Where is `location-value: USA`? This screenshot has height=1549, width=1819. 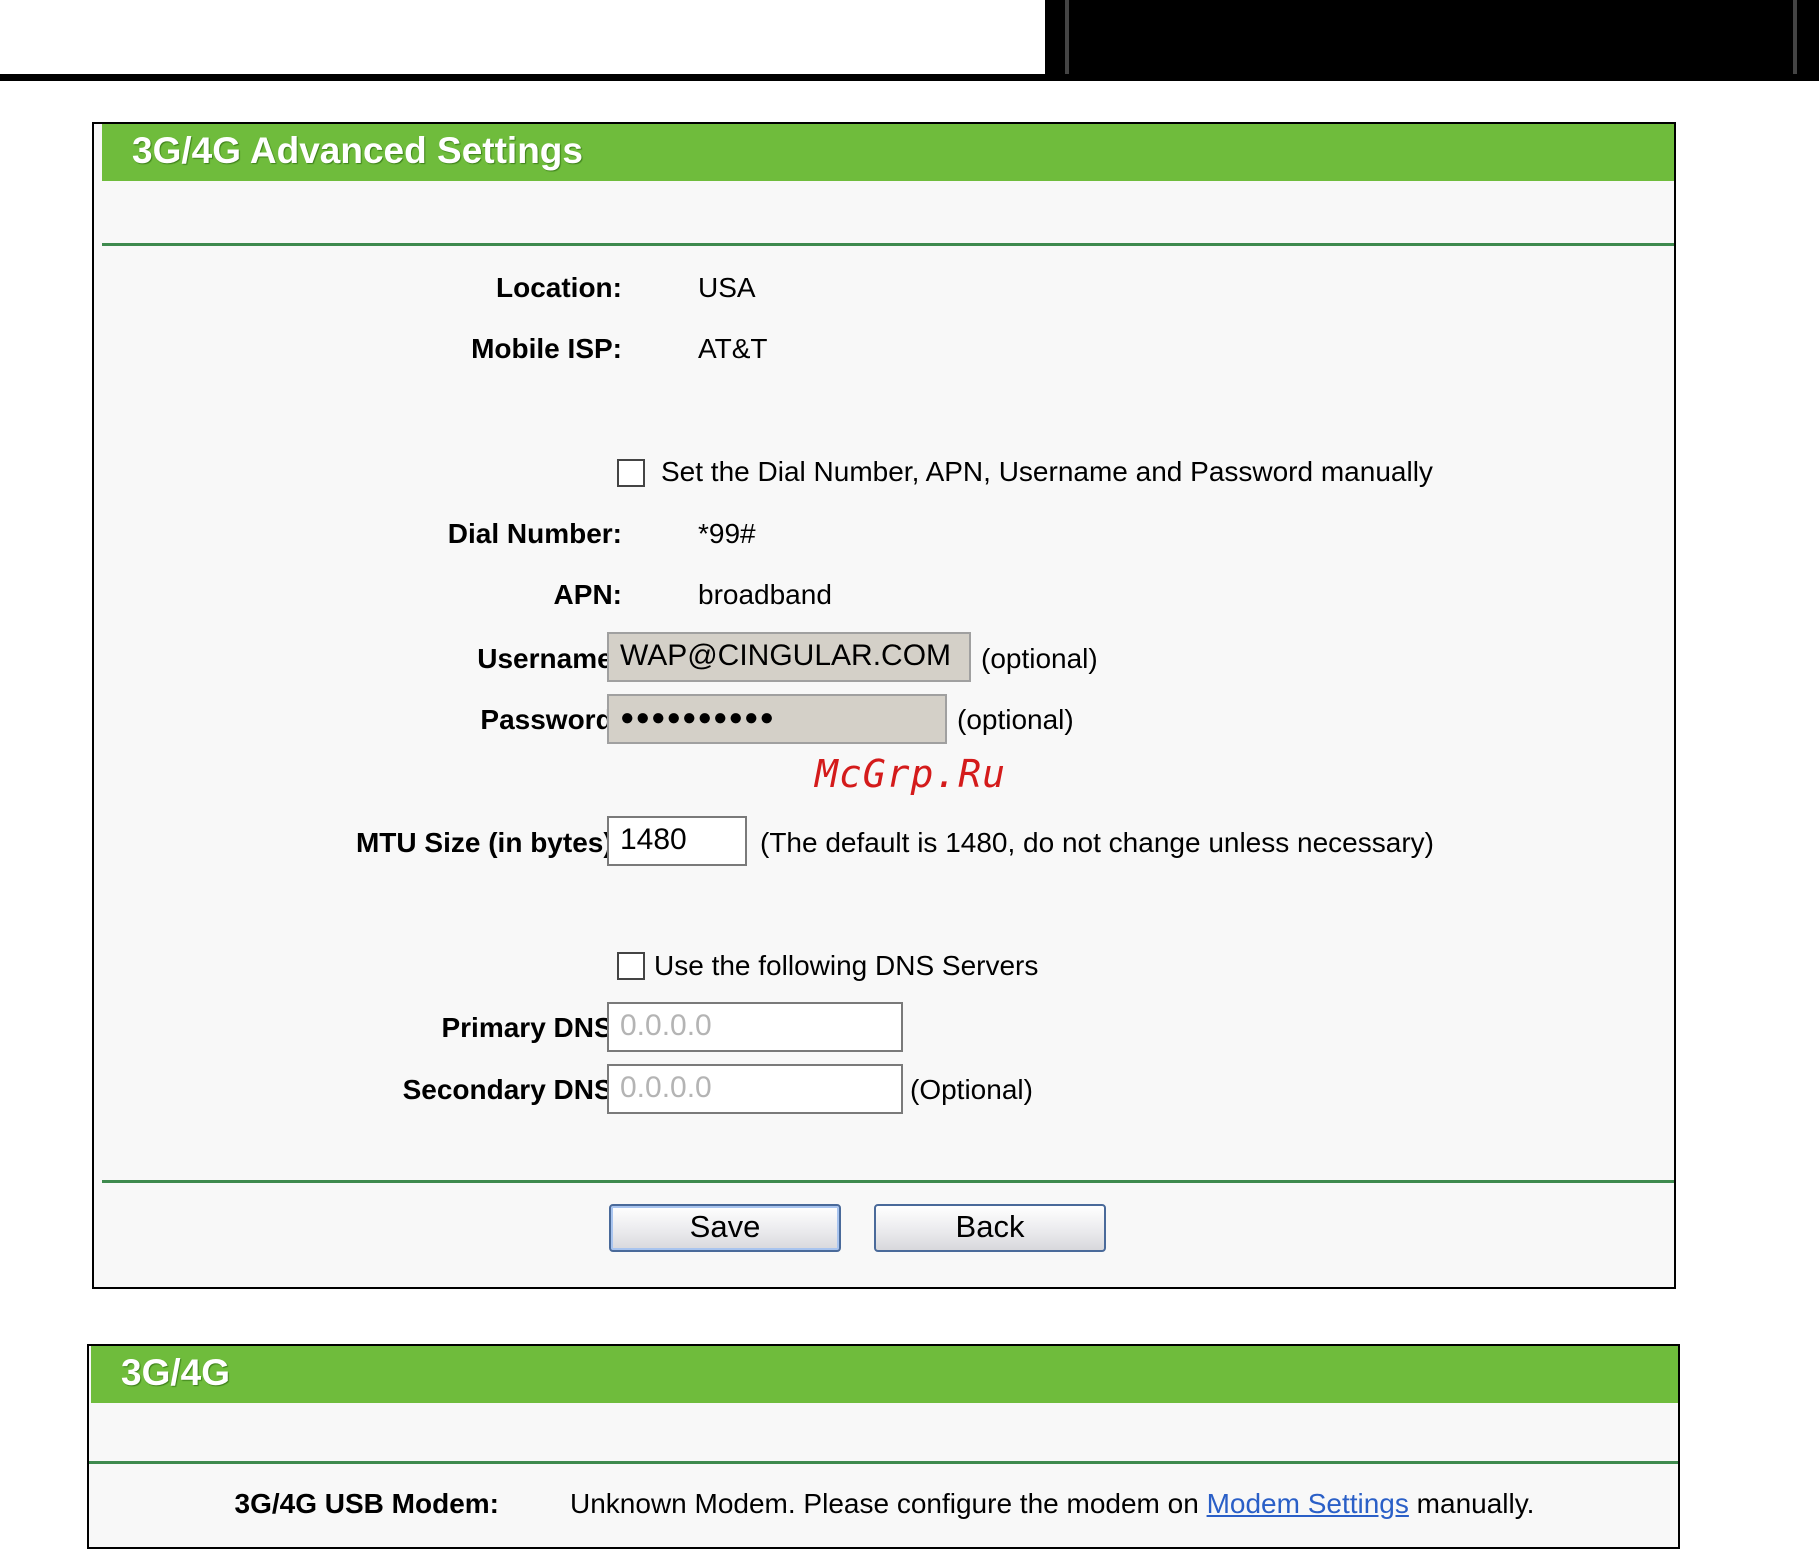
location-value: USA is located at coordinates (727, 287).